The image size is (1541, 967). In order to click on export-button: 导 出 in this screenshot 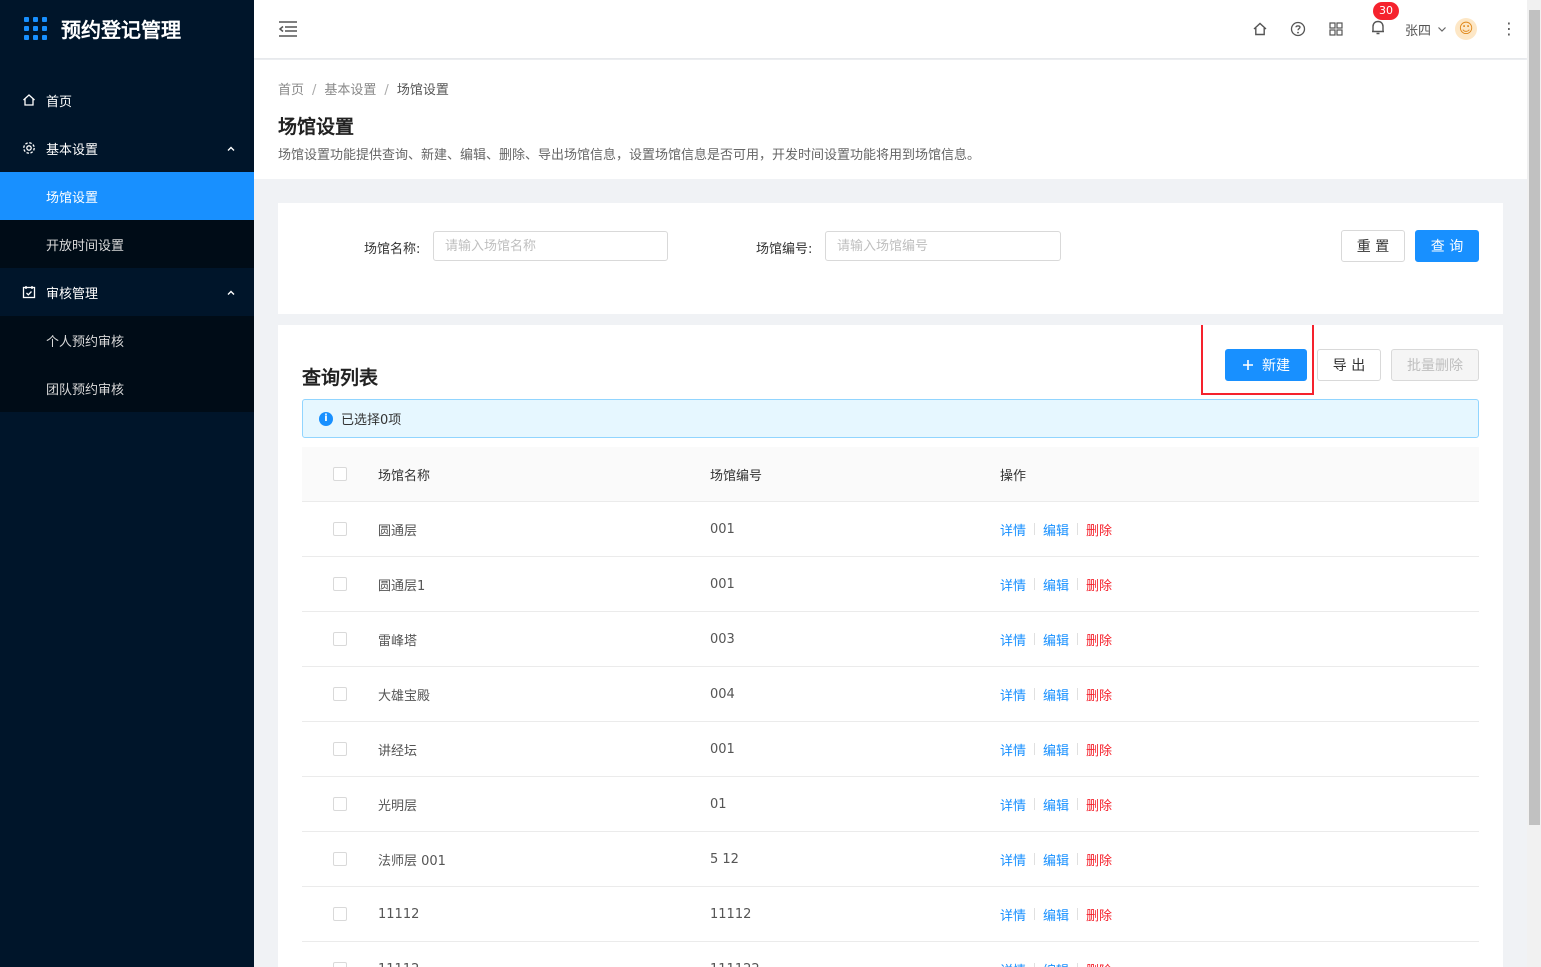, I will do `click(1349, 365)`.